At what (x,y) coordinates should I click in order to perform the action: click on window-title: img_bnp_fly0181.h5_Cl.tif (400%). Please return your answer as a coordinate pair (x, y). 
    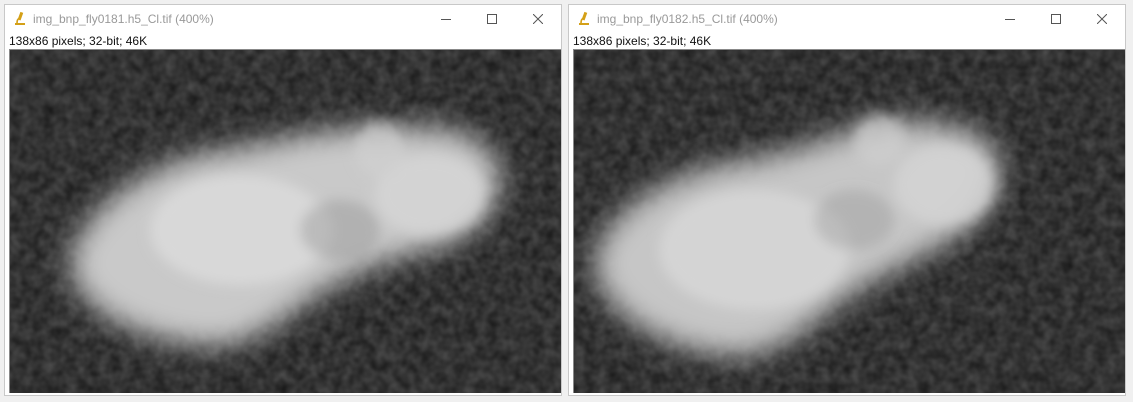
    Looking at the image, I should click on (123, 19).